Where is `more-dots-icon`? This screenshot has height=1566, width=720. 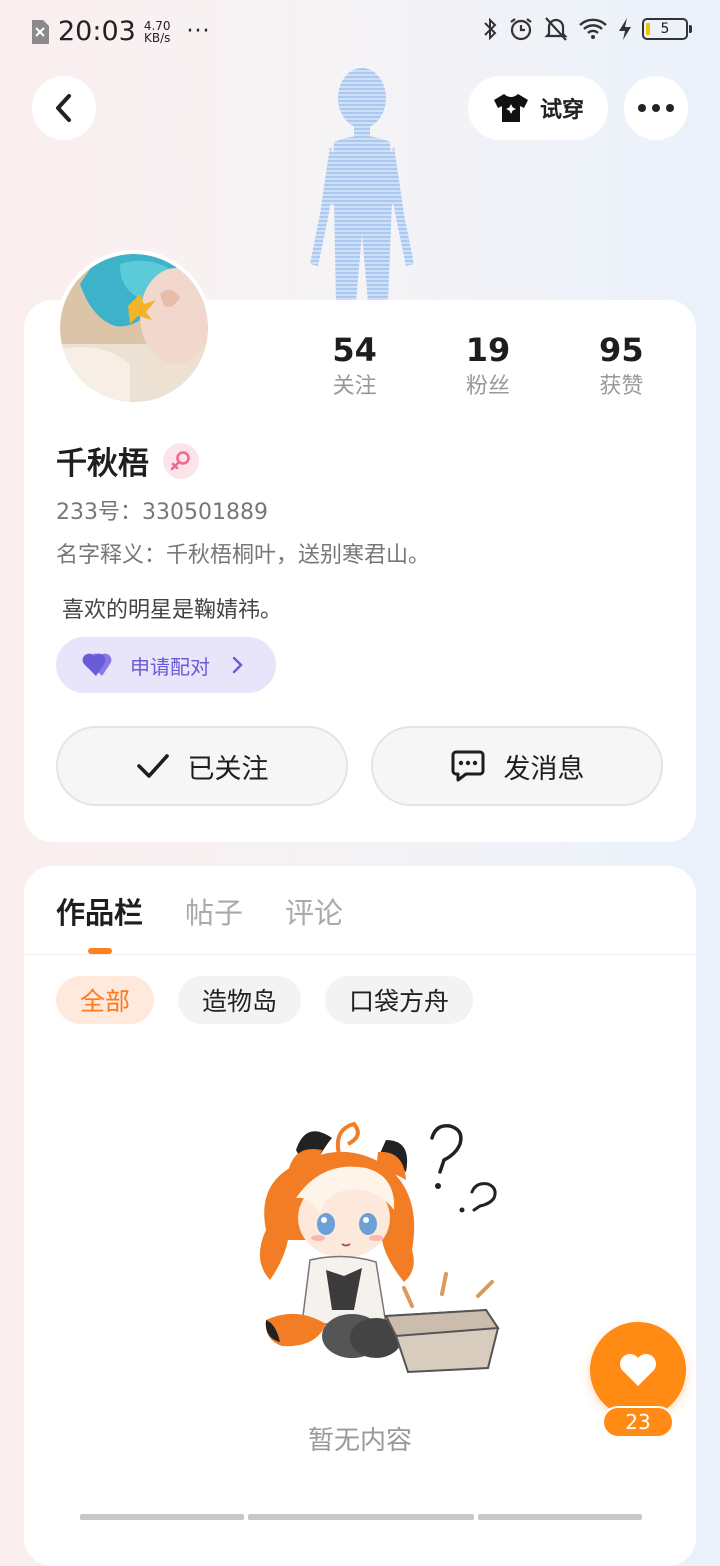
more-dots-icon is located at coordinates (656, 108).